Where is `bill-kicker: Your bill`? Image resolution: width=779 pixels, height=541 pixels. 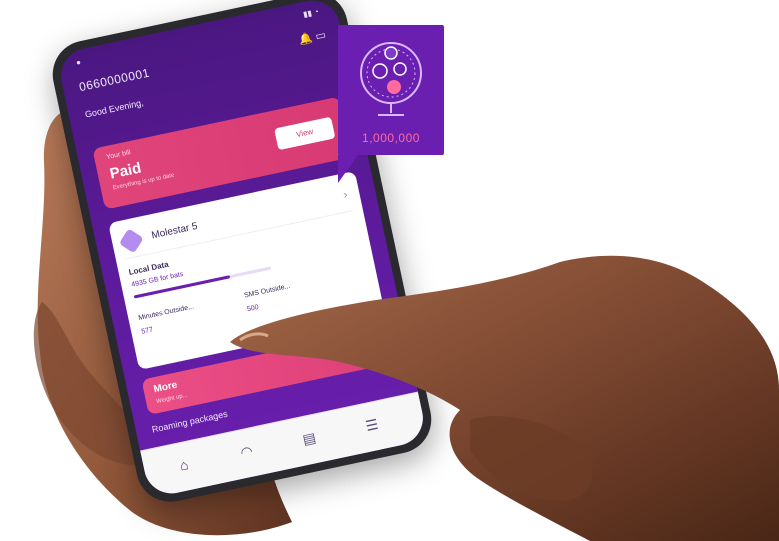
bill-kicker: Your bill is located at coordinates (118, 155).